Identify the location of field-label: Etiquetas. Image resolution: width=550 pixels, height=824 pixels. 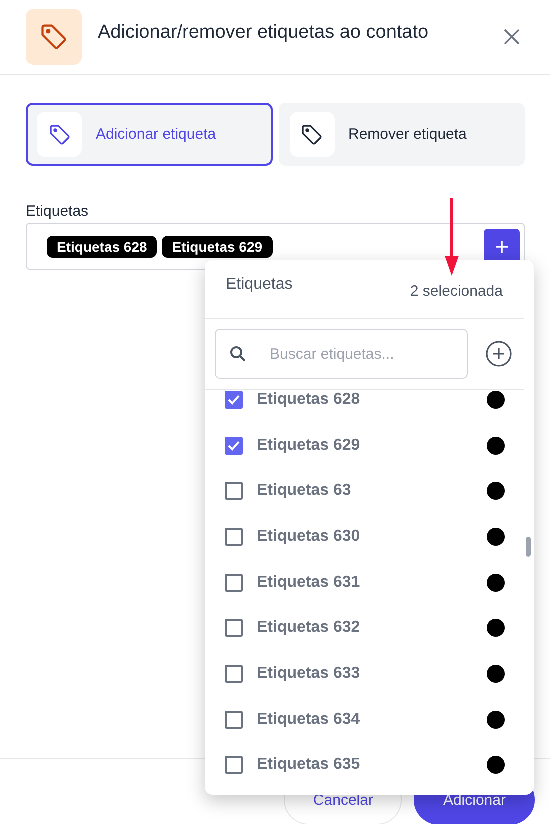
(57, 211).